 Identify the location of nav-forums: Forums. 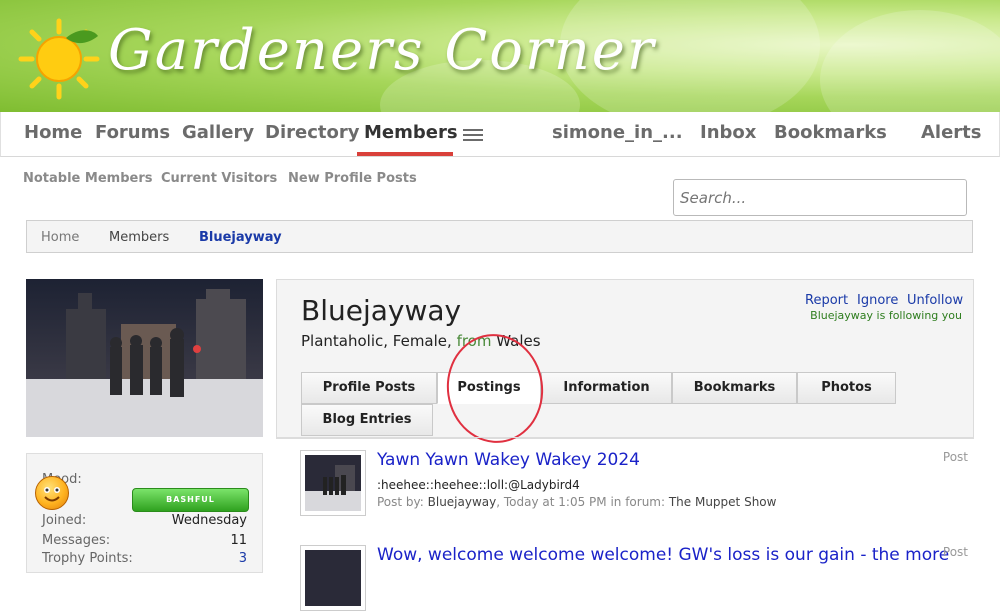
(132, 132).